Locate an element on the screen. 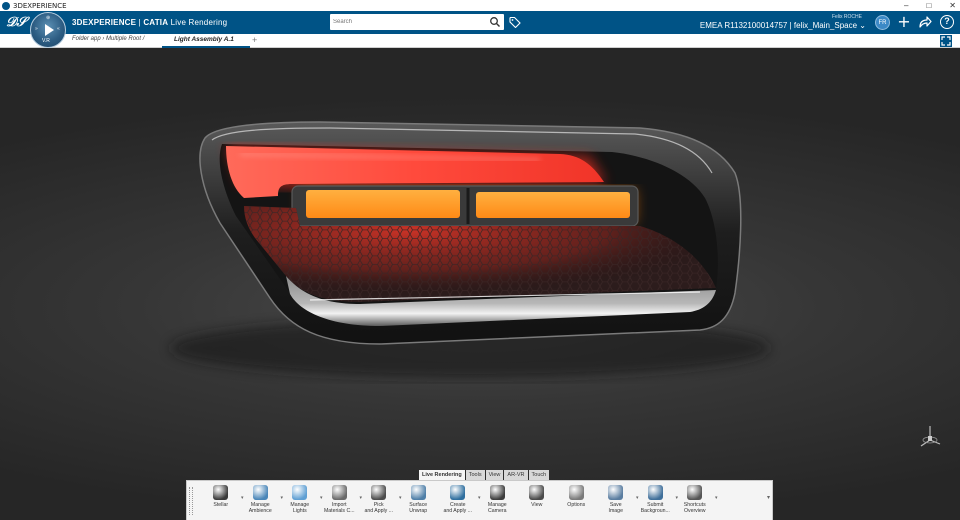 Image resolution: width=960 pixels, height=520 pixels. app-title: 3DEXPERIENCE | CATIA Live Rendering is located at coordinates (149, 22).